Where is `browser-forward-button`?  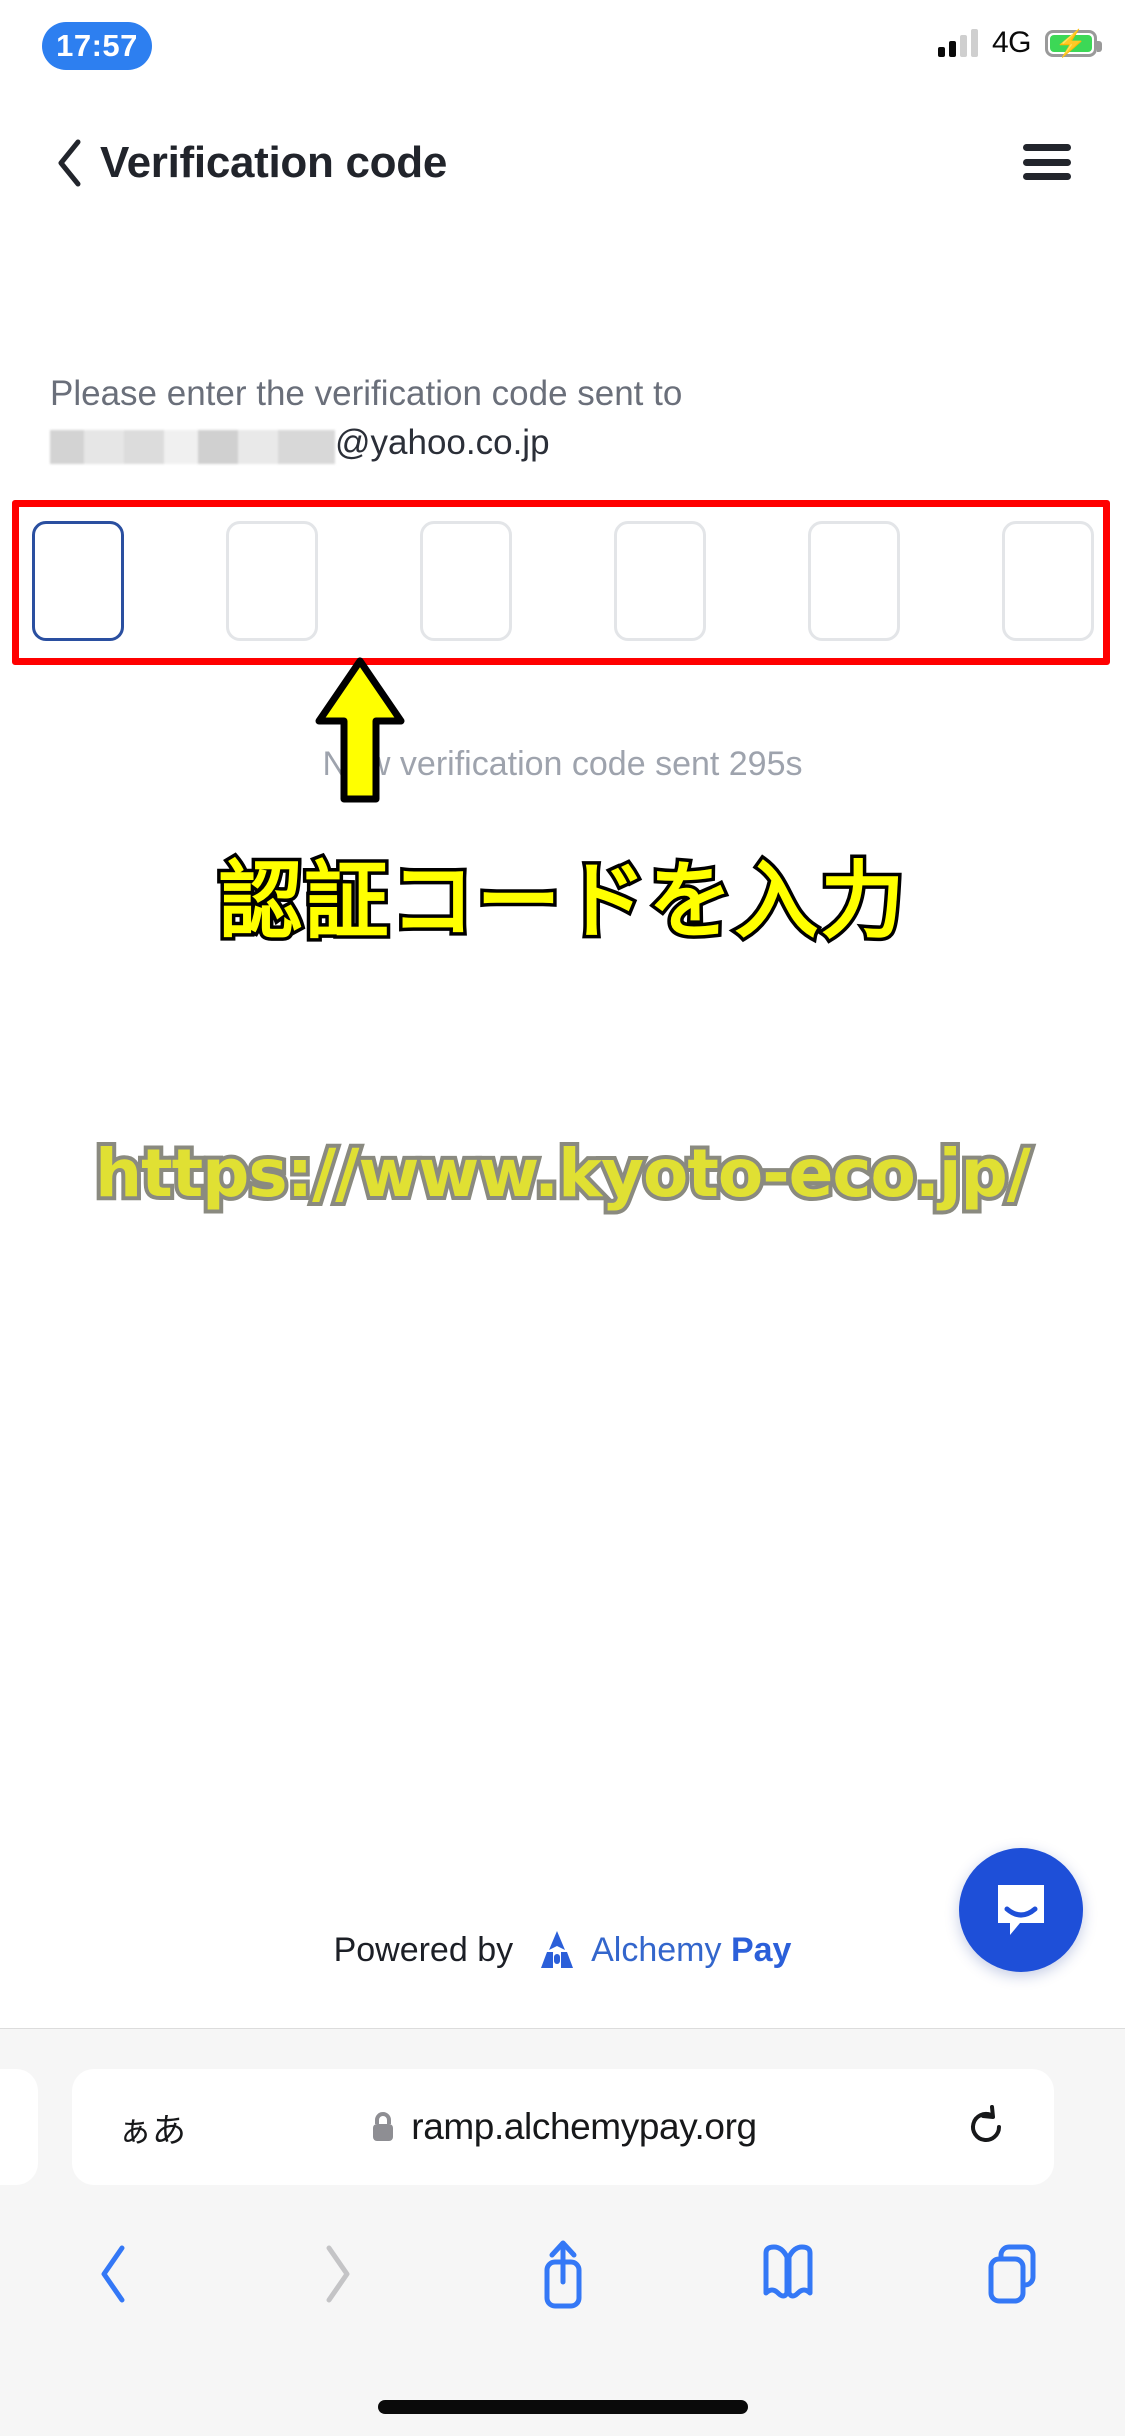 browser-forward-button is located at coordinates (337, 2274).